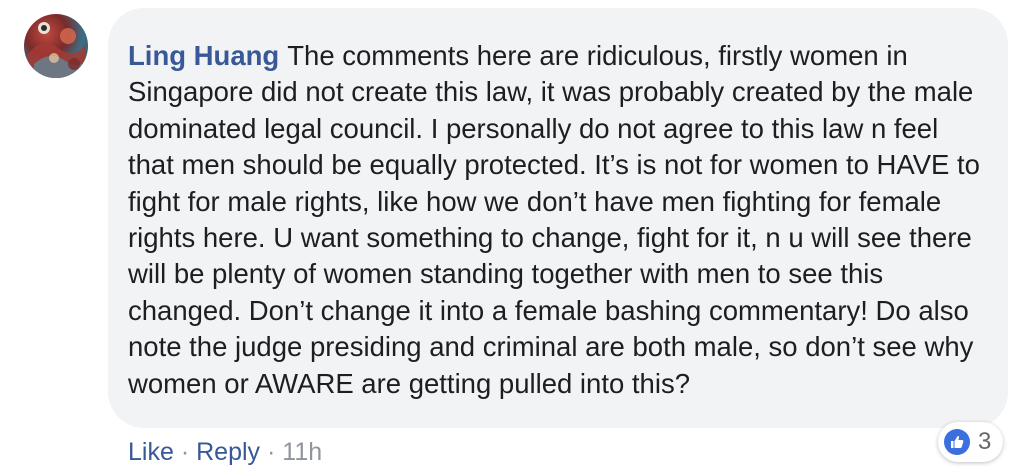 Image resolution: width=1024 pixels, height=475 pixels. What do you see at coordinates (58, 50) in the screenshot?
I see `avatar-image` at bounding box center [58, 50].